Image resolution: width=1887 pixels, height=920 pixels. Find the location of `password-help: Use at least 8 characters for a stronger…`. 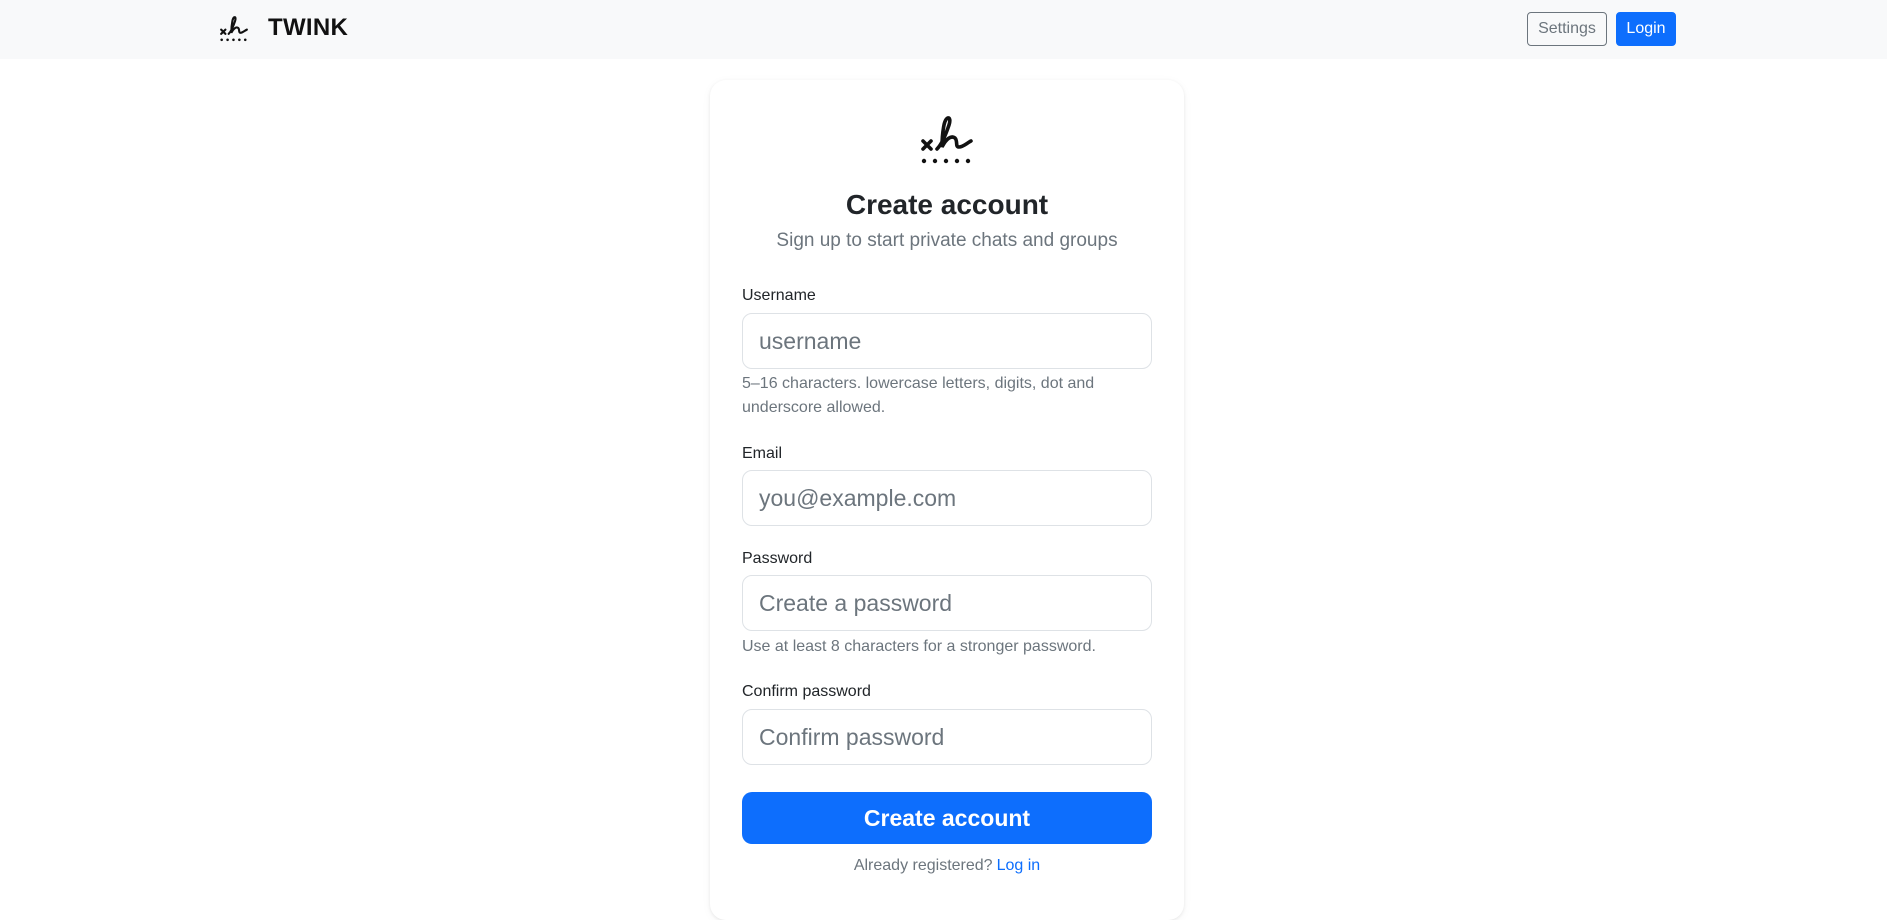

password-help: Use at least 8 characters for a stronger… is located at coordinates (919, 646).